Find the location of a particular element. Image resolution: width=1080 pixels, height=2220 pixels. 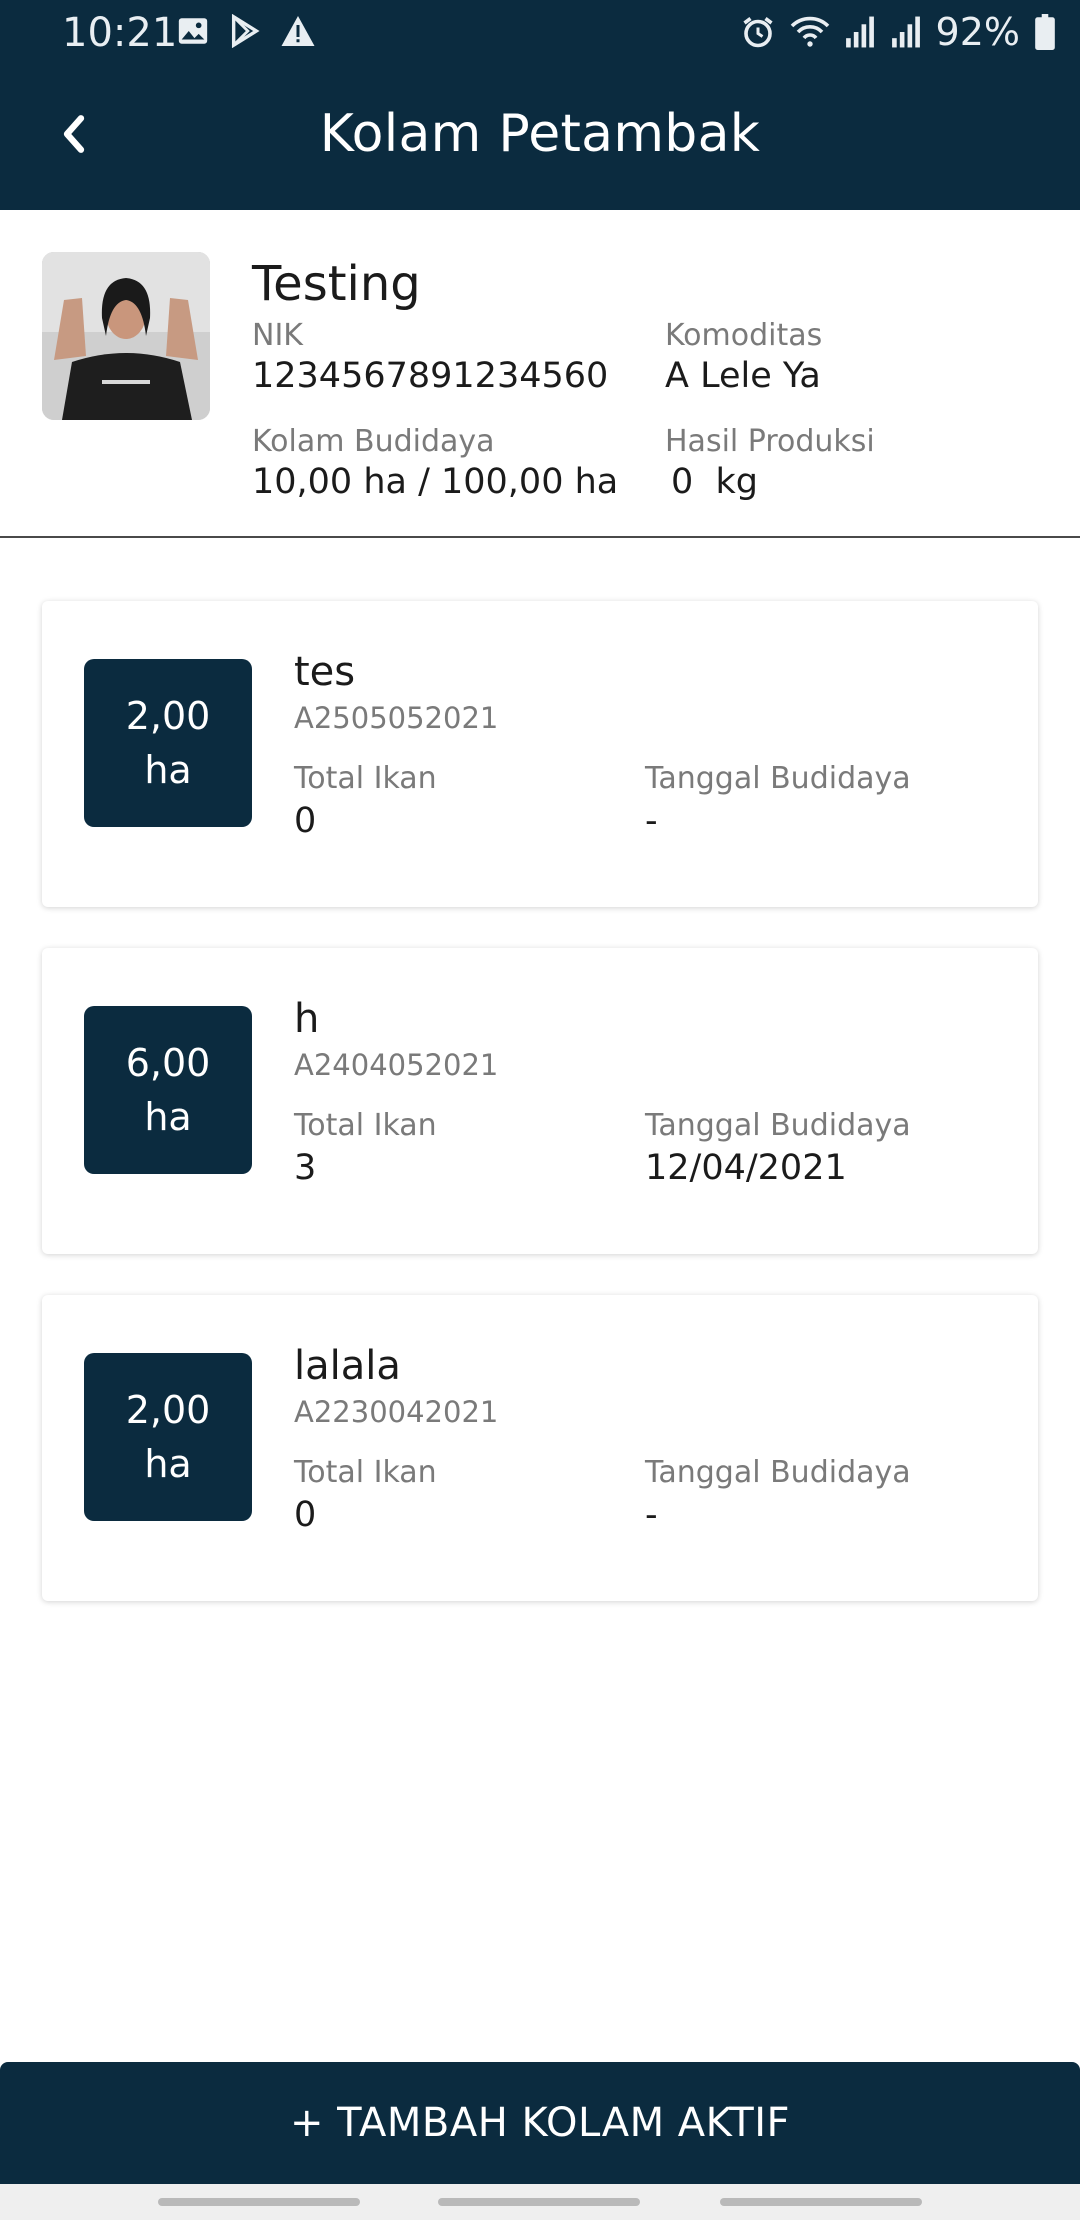

warning-icon is located at coordinates (298, 31).